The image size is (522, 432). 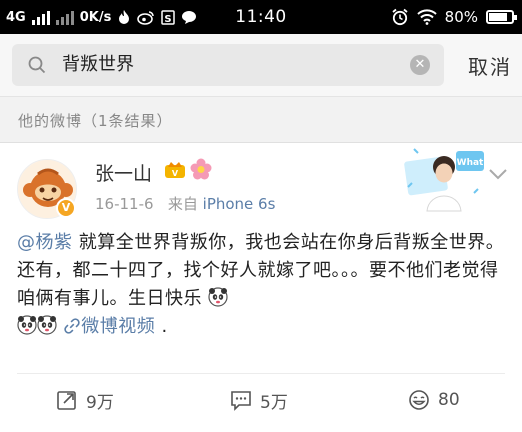 What do you see at coordinates (182, 204) in the screenshot?
I see `source-prefix: 来自` at bounding box center [182, 204].